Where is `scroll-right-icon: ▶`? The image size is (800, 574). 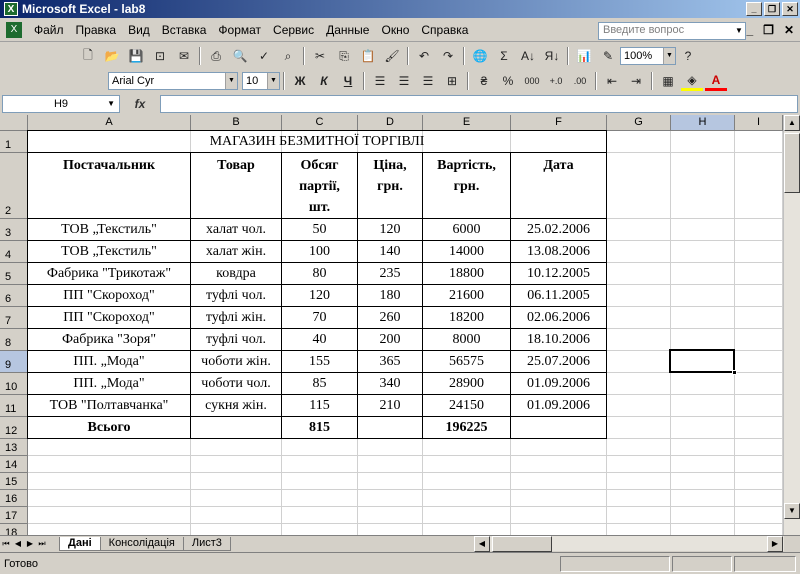 scroll-right-icon: ▶ is located at coordinates (775, 544).